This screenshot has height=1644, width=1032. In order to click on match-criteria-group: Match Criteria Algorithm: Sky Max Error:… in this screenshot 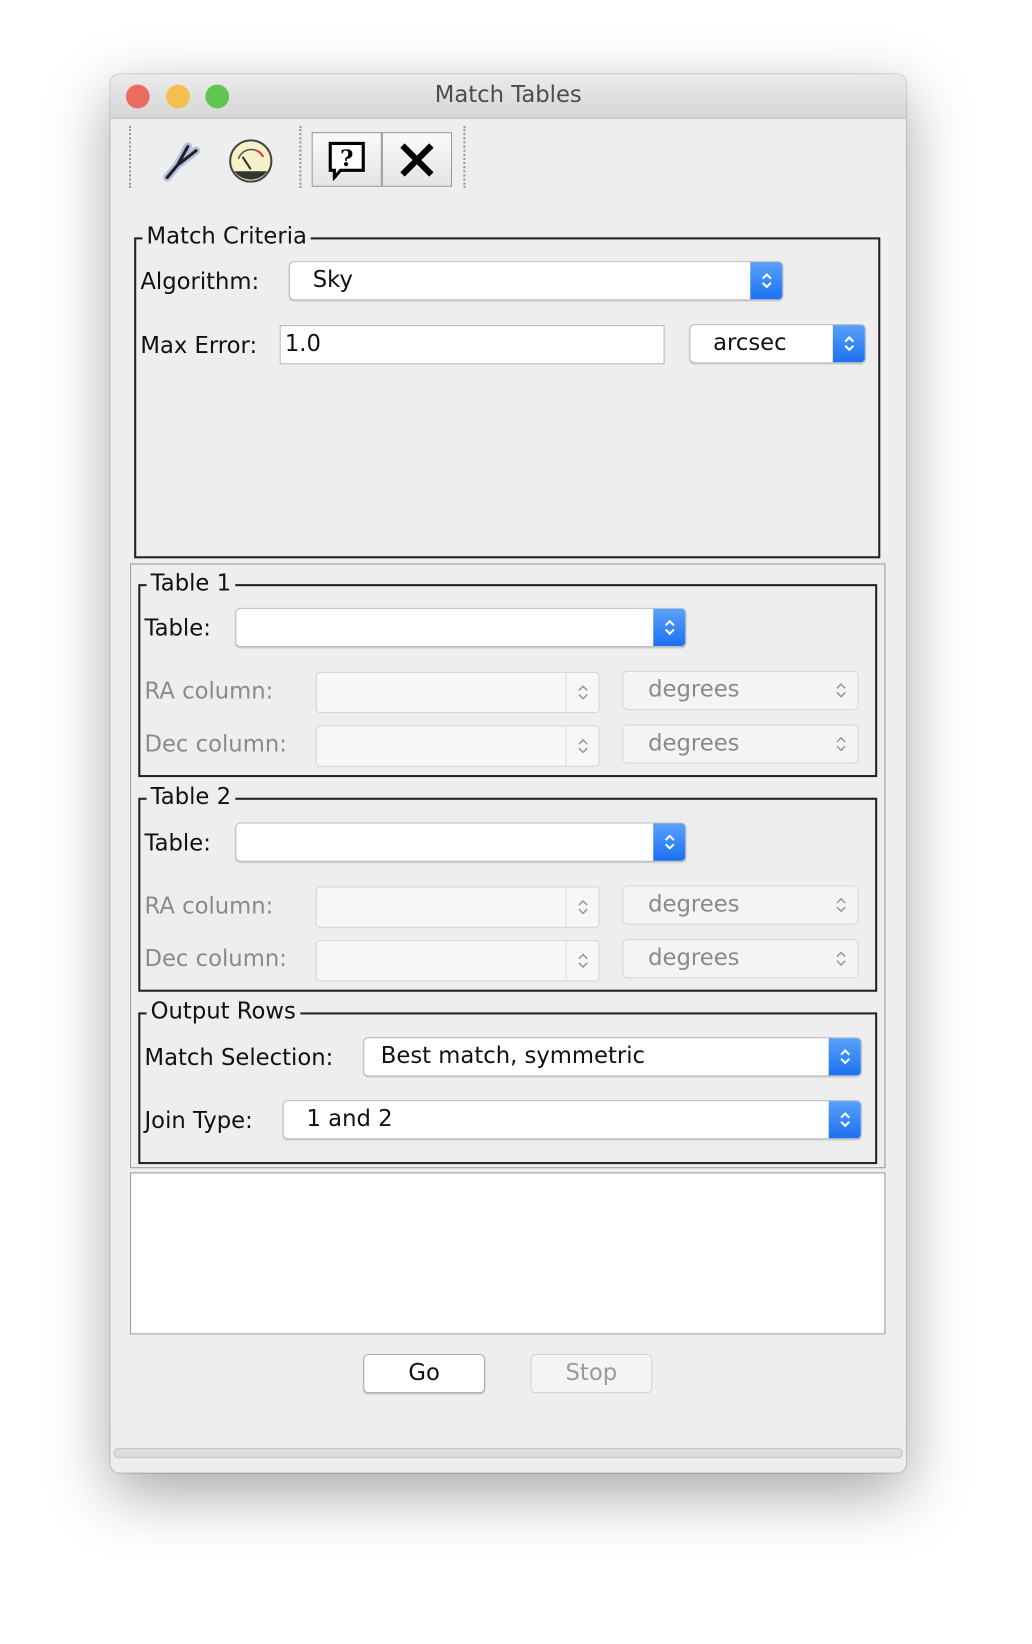, I will do `click(507, 390)`.